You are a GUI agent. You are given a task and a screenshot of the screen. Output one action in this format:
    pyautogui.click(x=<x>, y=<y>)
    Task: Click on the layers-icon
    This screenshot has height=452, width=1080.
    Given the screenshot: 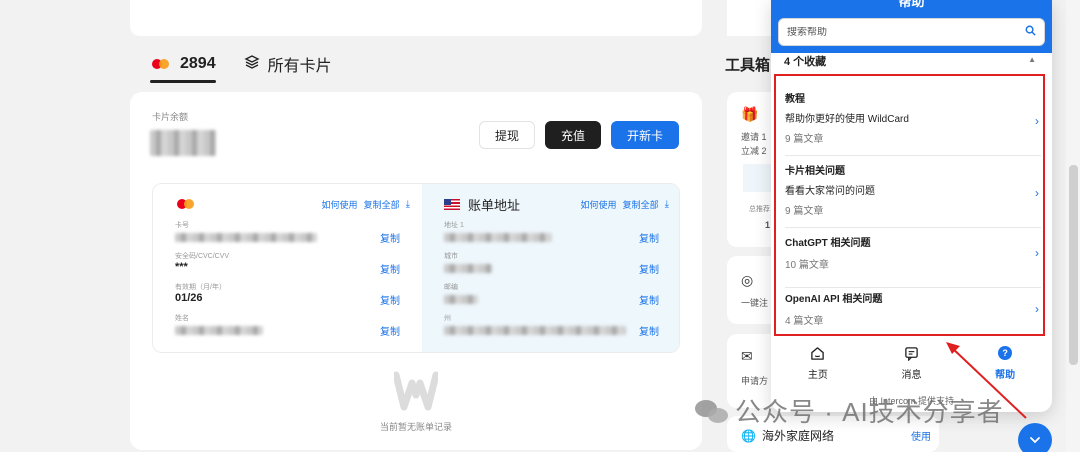 What is the action you would take?
    pyautogui.click(x=252, y=64)
    